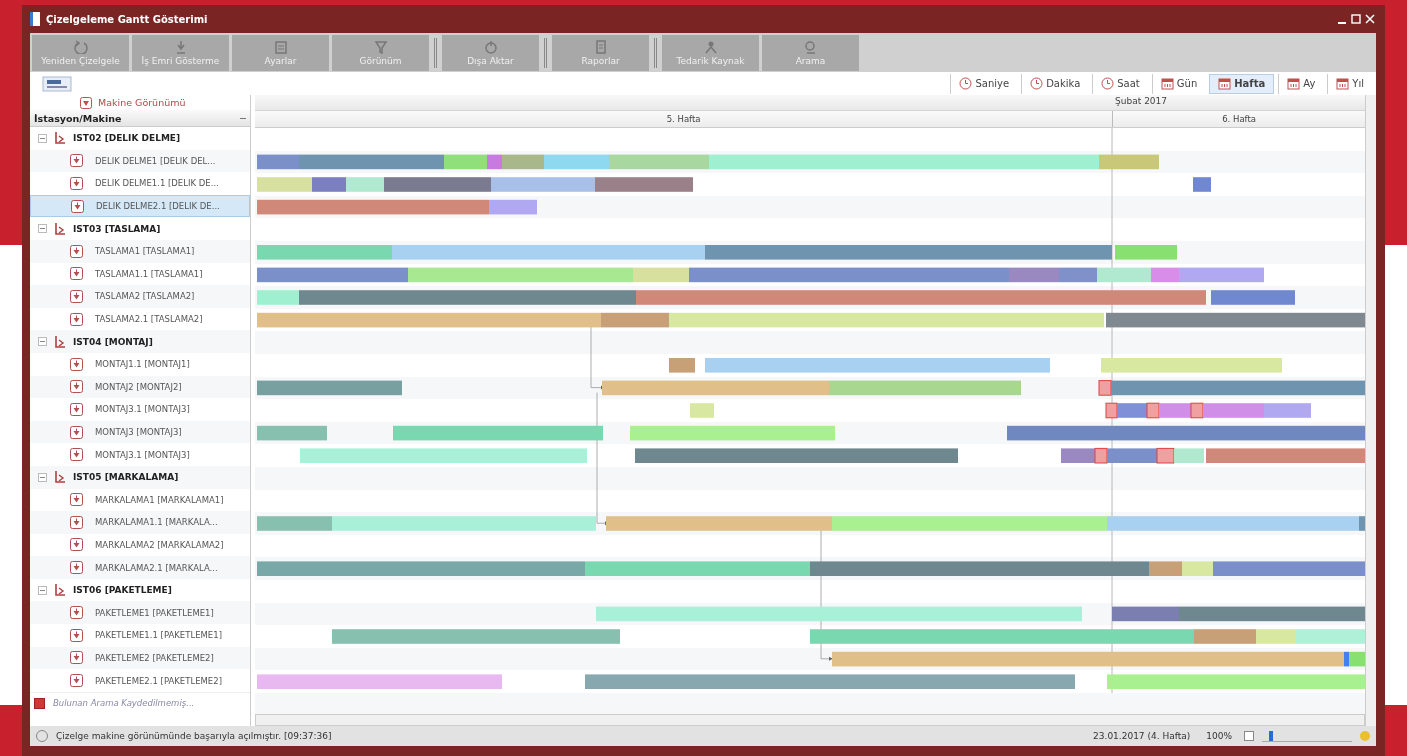  Describe the element at coordinates (140, 432) in the screenshot. I see `tree-item: MONTAJ3 [MONTAJ3]` at that location.